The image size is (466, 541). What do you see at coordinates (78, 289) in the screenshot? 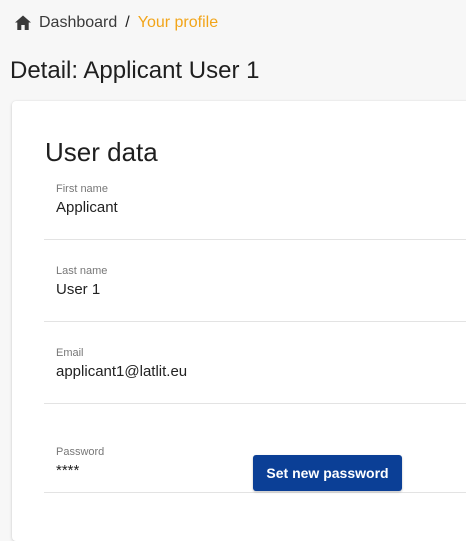
I see `last-name-value: User 1` at bounding box center [78, 289].